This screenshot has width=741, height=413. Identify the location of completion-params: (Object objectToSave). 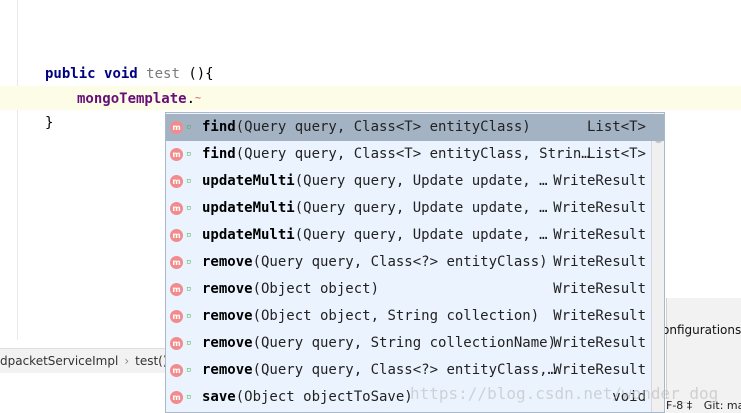
(324, 397).